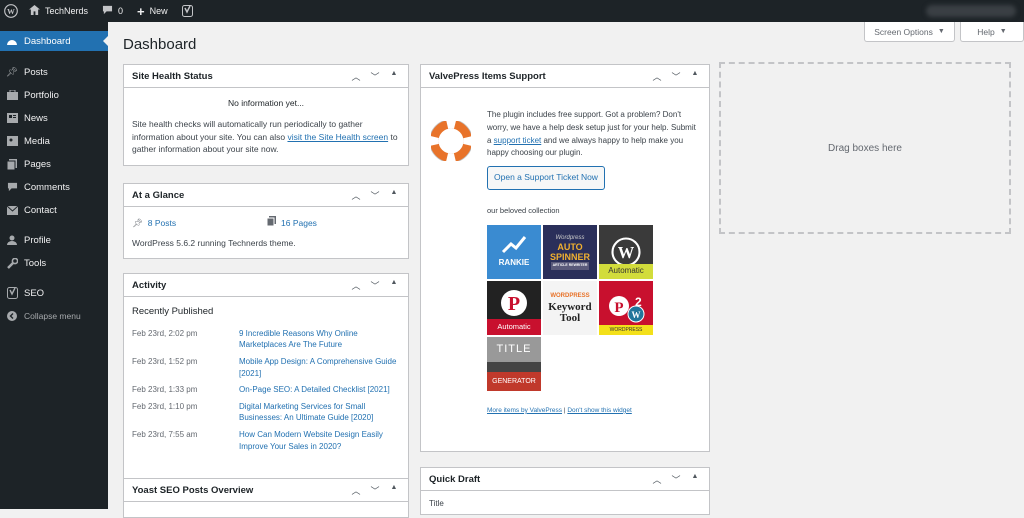 Image resolution: width=1024 pixels, height=518 pixels. What do you see at coordinates (514, 251) in the screenshot?
I see `rankie-tile: RANKIE` at bounding box center [514, 251].